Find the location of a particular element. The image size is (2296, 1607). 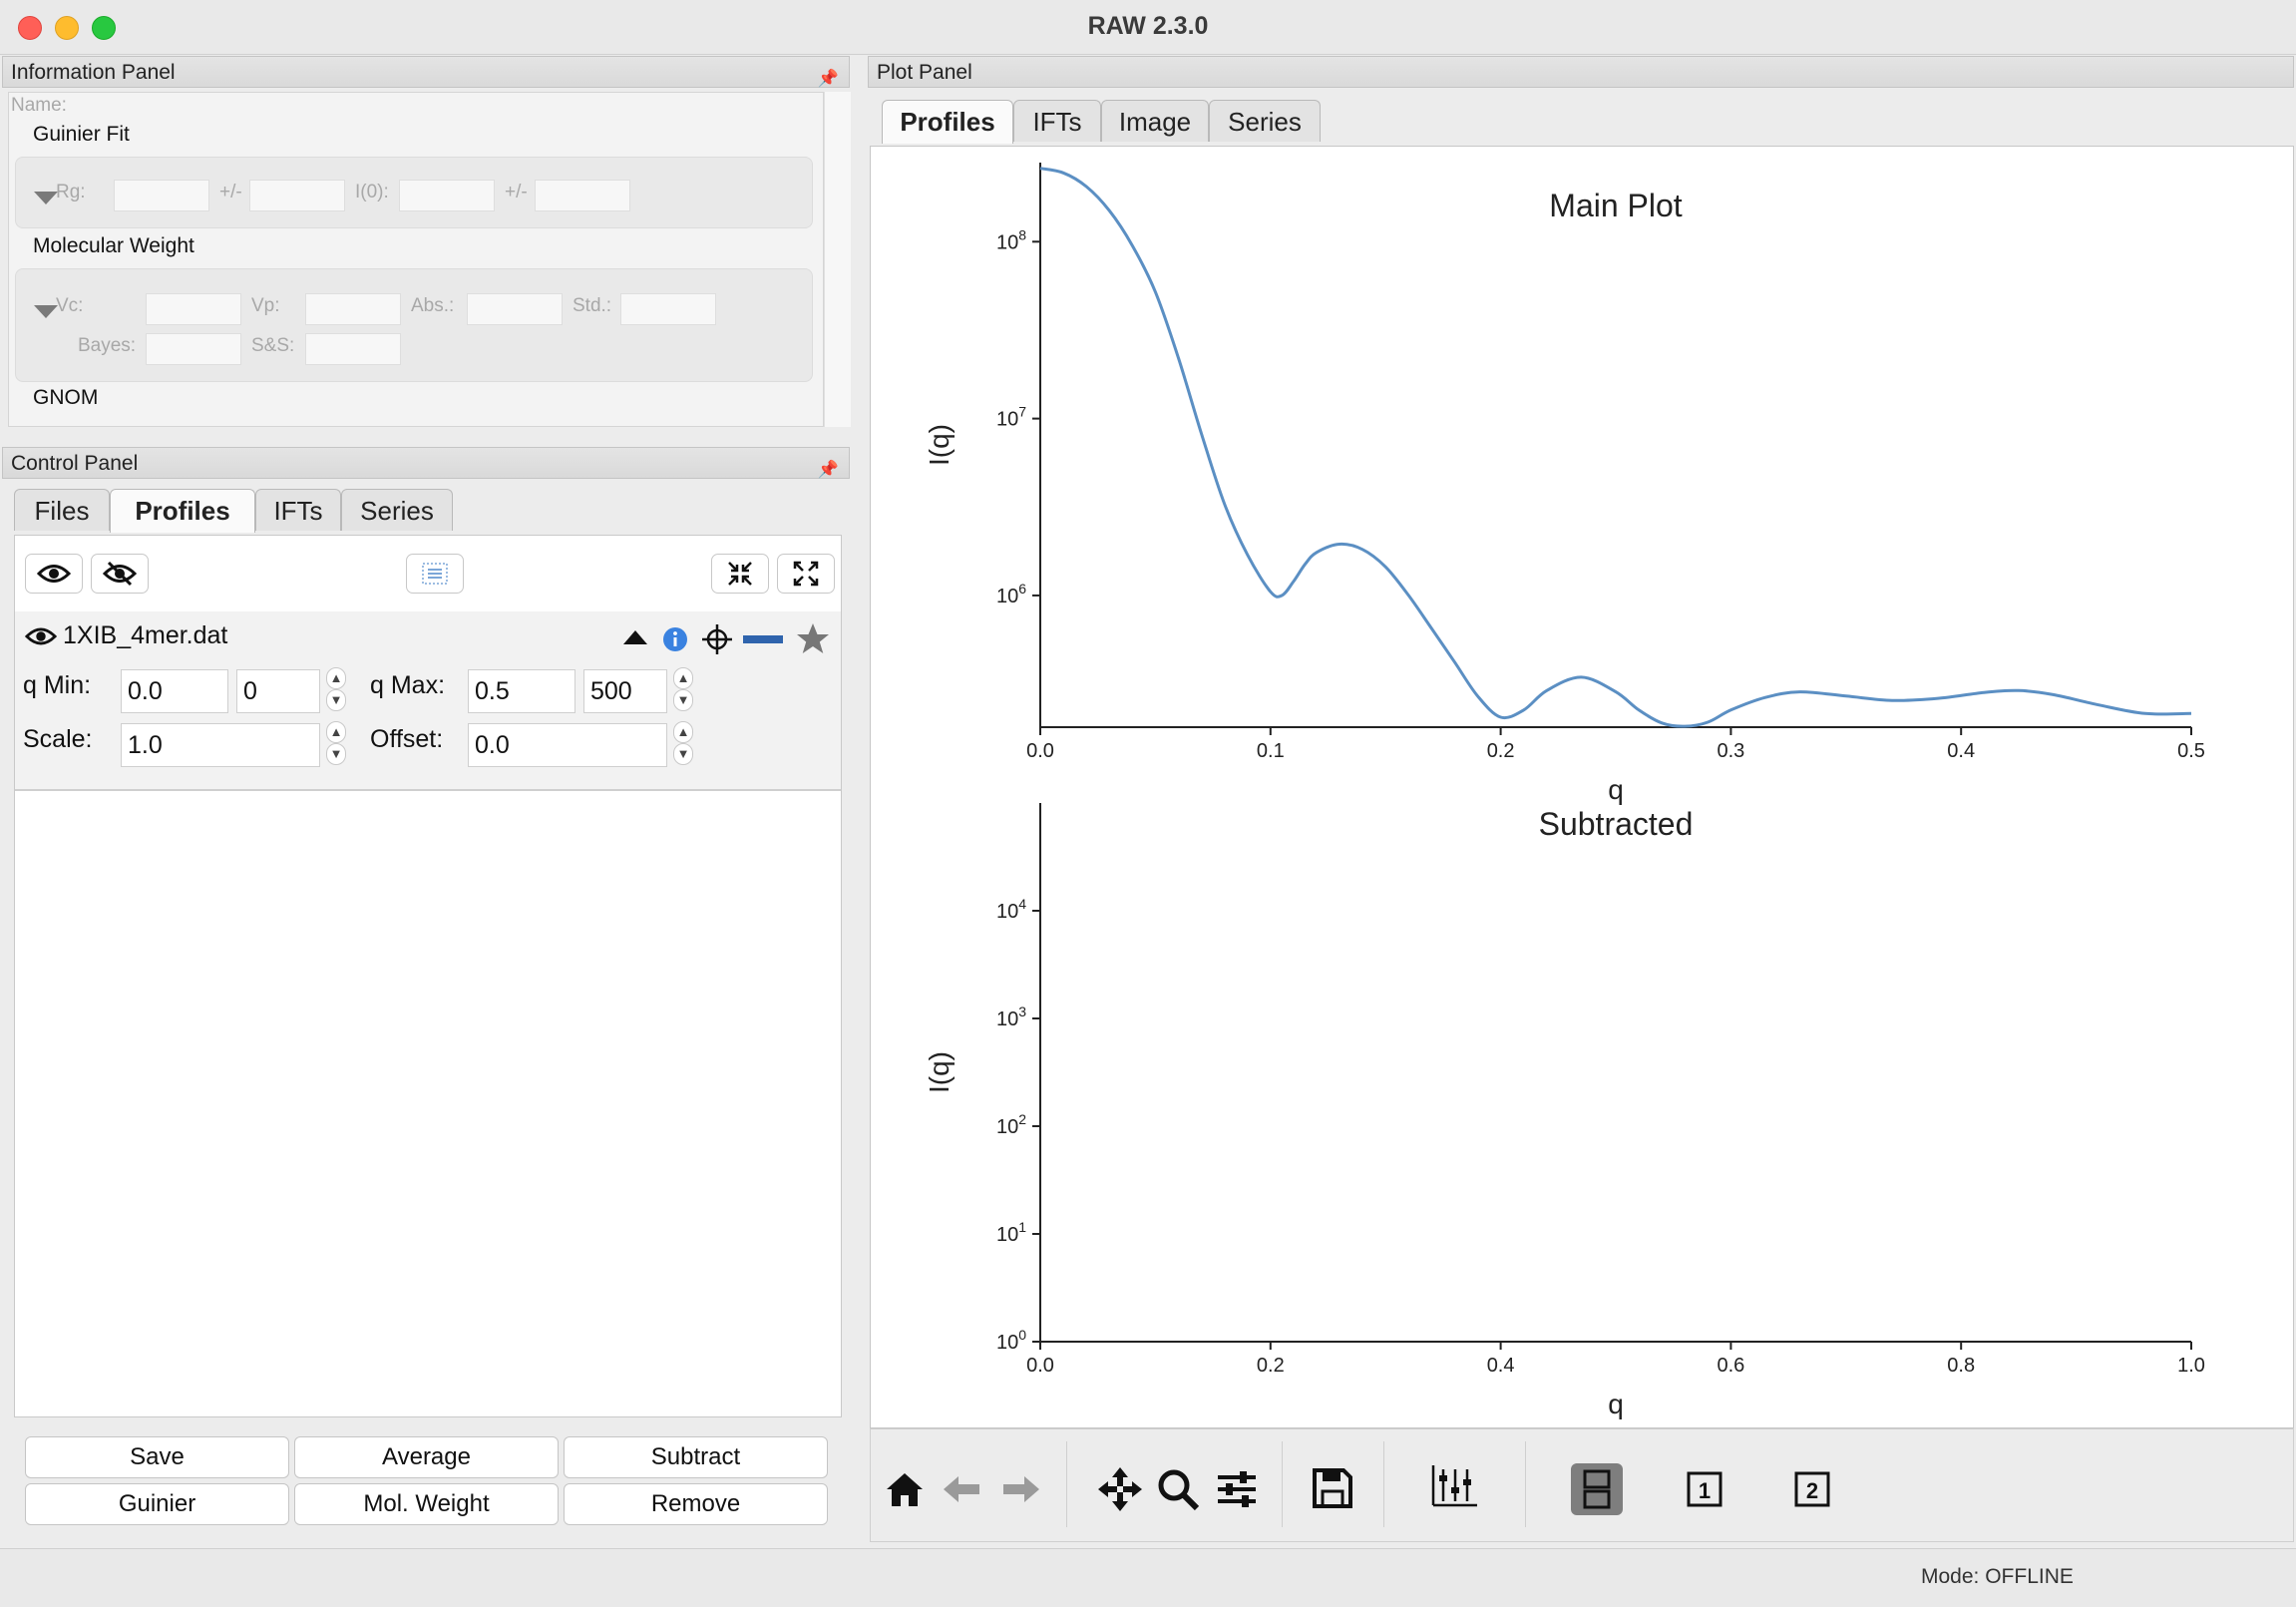

info-panel-title: Information Panel is located at coordinates (94, 73).